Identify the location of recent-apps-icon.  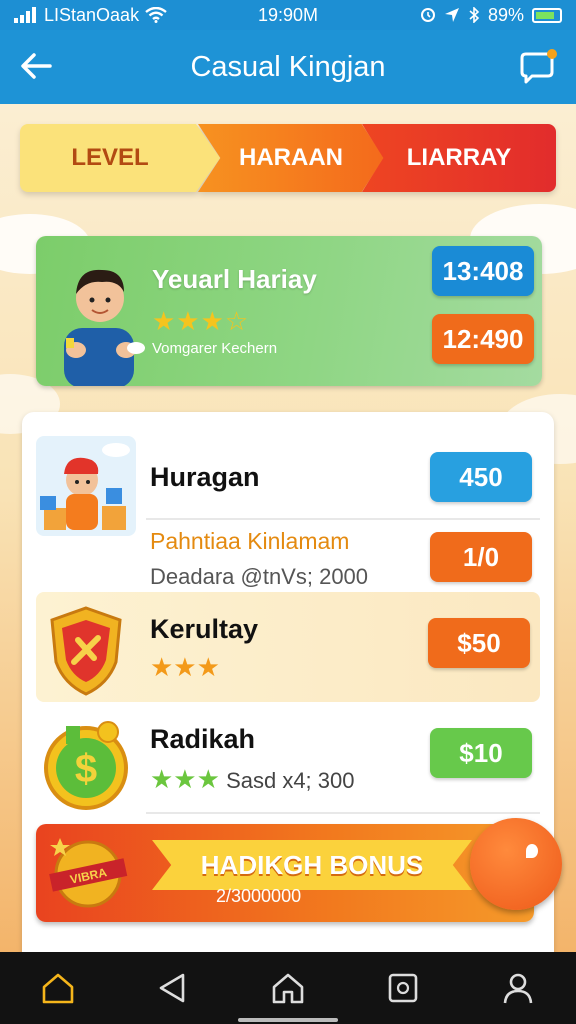
(403, 988).